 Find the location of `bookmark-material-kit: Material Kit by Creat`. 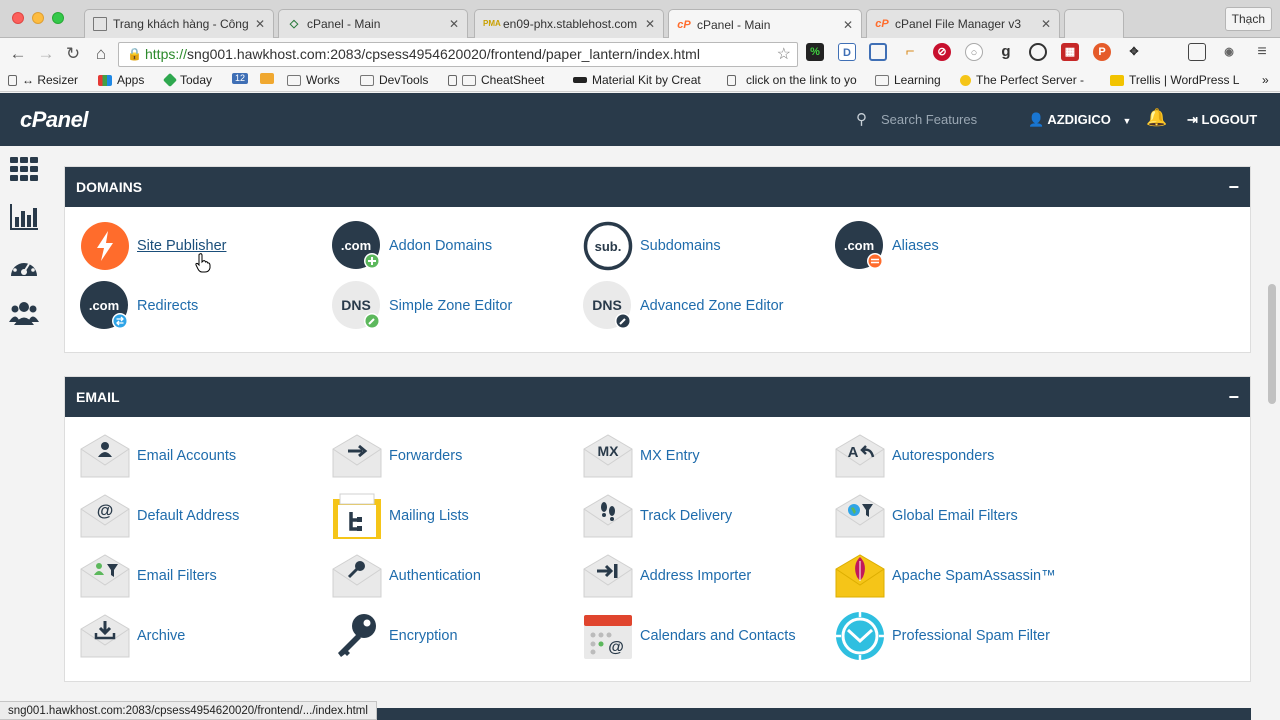

bookmark-material-kit: Material Kit by Creat is located at coordinates (637, 80).